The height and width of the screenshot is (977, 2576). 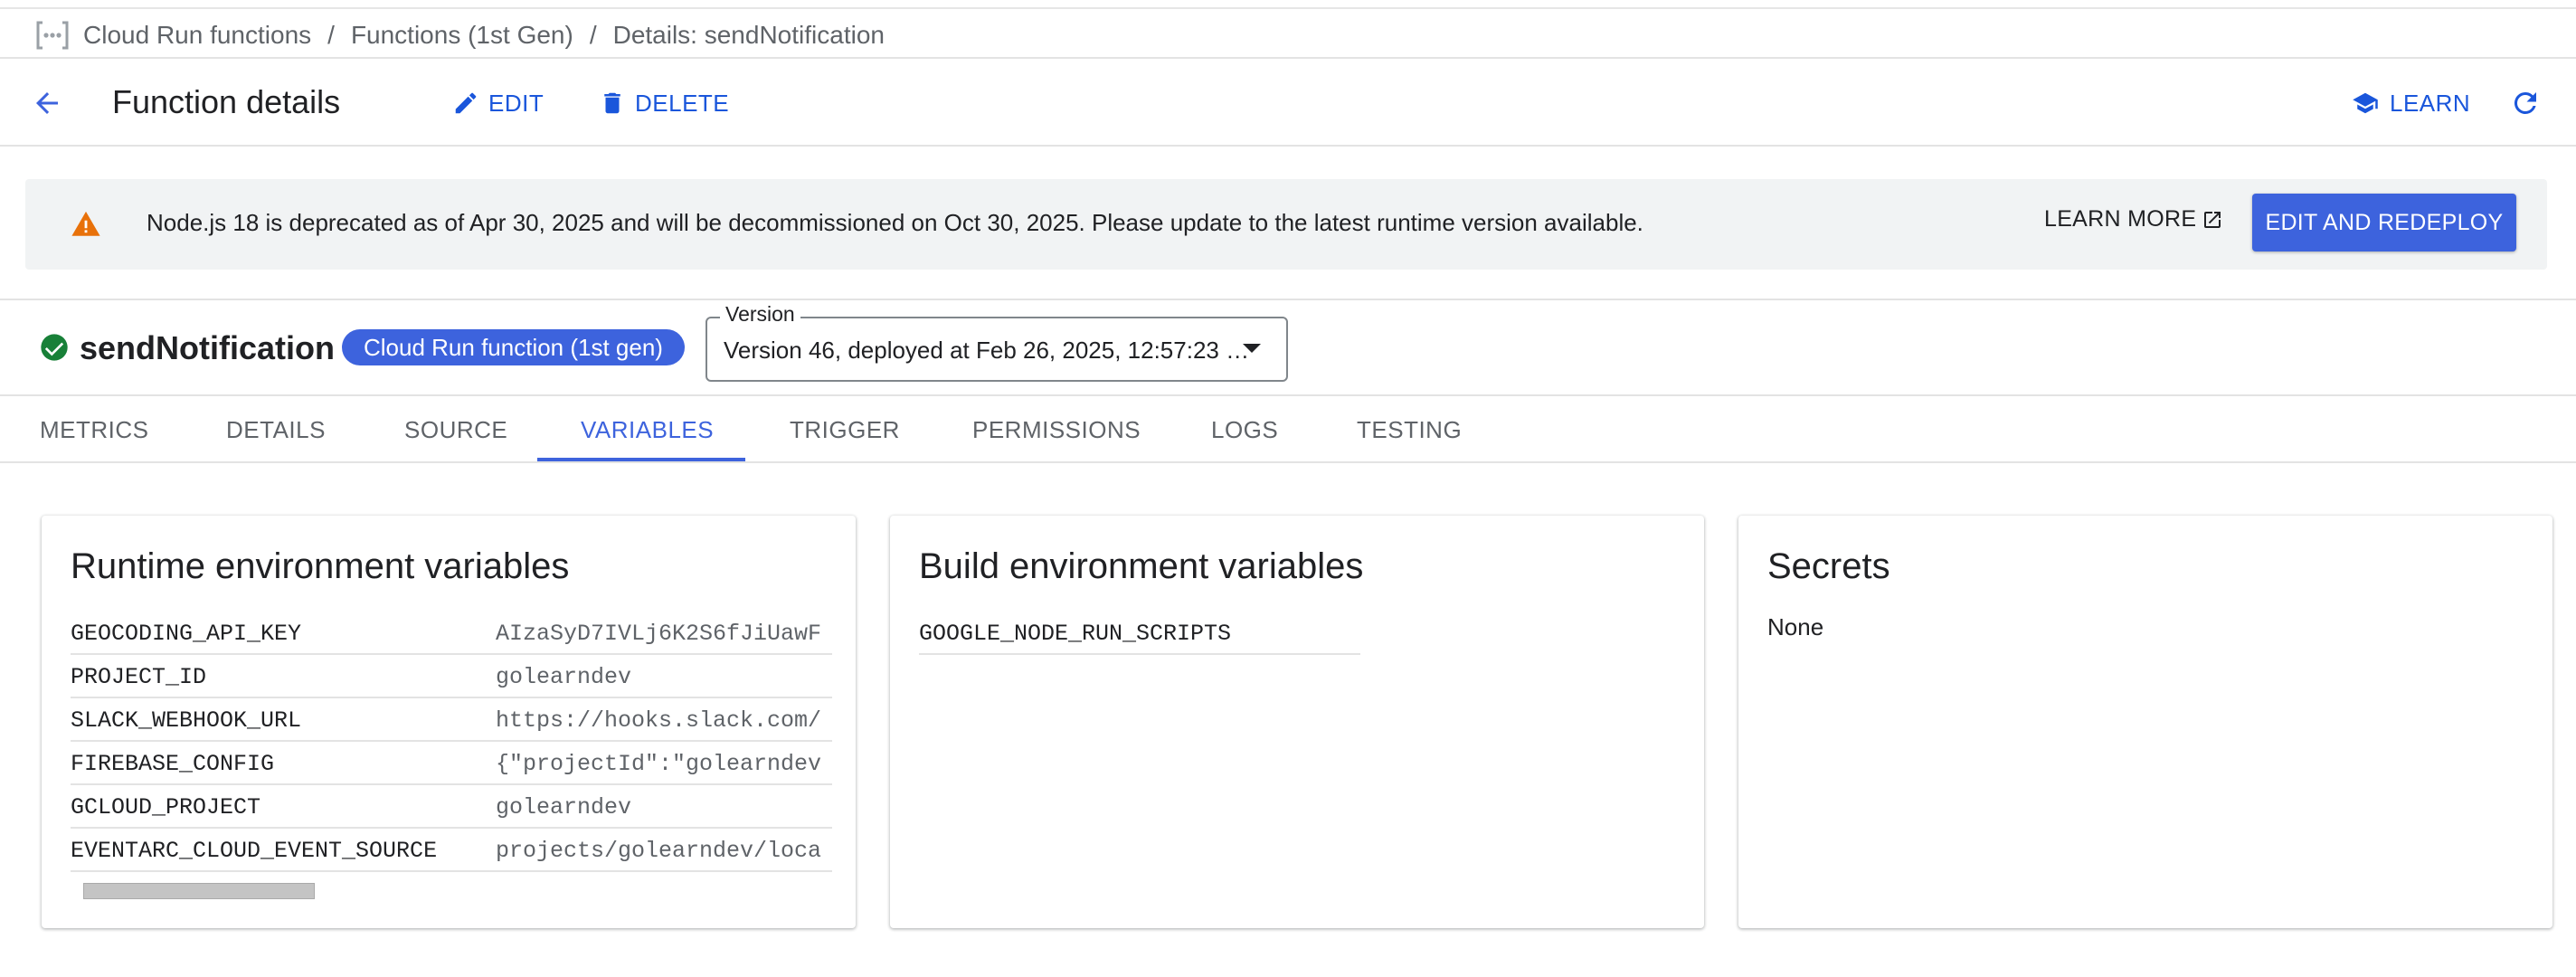 I want to click on learn-more-link: LEARN MORE, so click(x=2133, y=219).